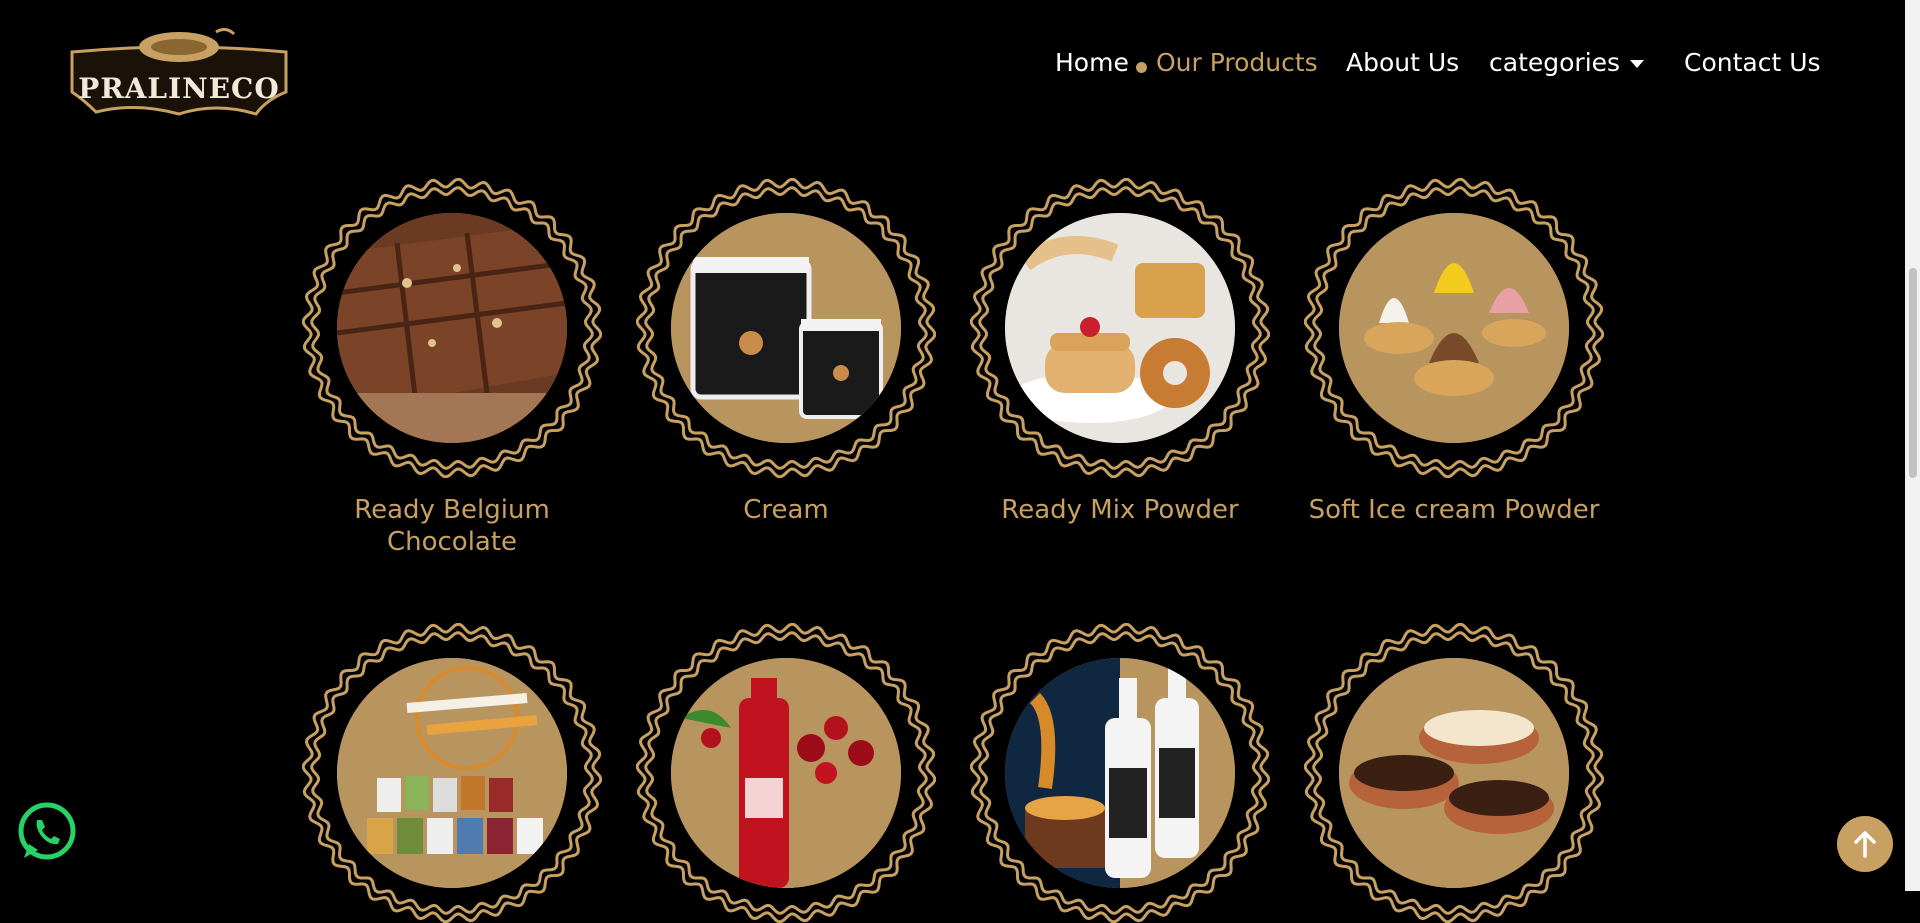 Image resolution: width=1920 pixels, height=923 pixels. Describe the element at coordinates (1454, 510) in the screenshot. I see `product-label: Soft Ice cream Powder` at that location.